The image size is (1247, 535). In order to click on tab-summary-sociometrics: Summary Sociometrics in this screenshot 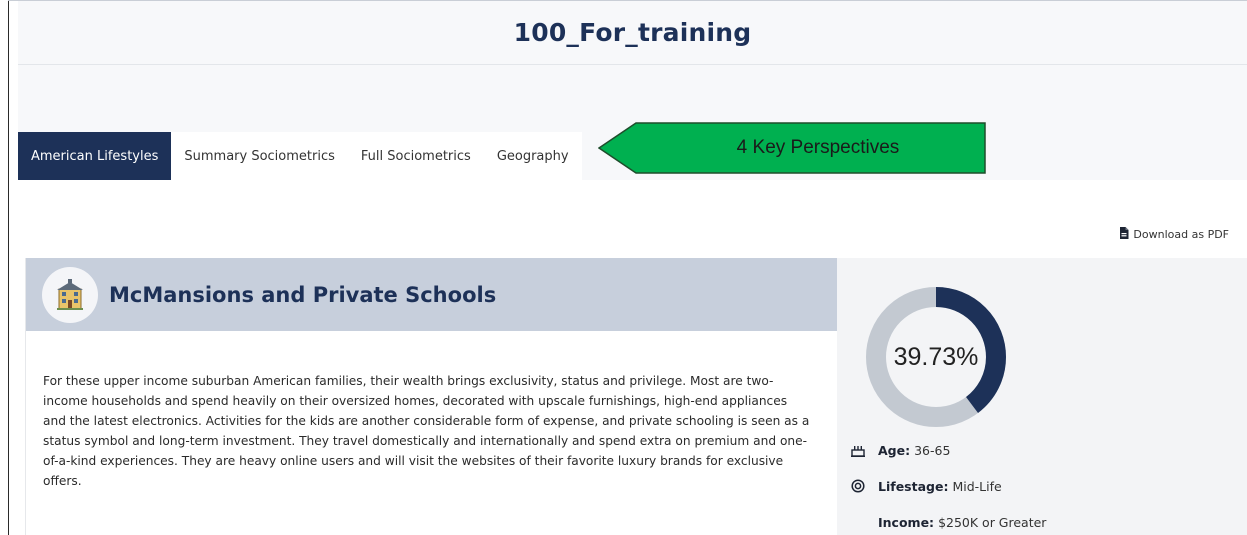, I will do `click(259, 156)`.